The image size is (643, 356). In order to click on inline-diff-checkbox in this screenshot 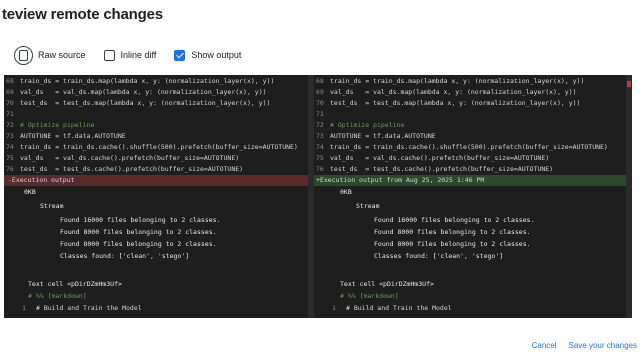, I will do `click(109, 55)`.